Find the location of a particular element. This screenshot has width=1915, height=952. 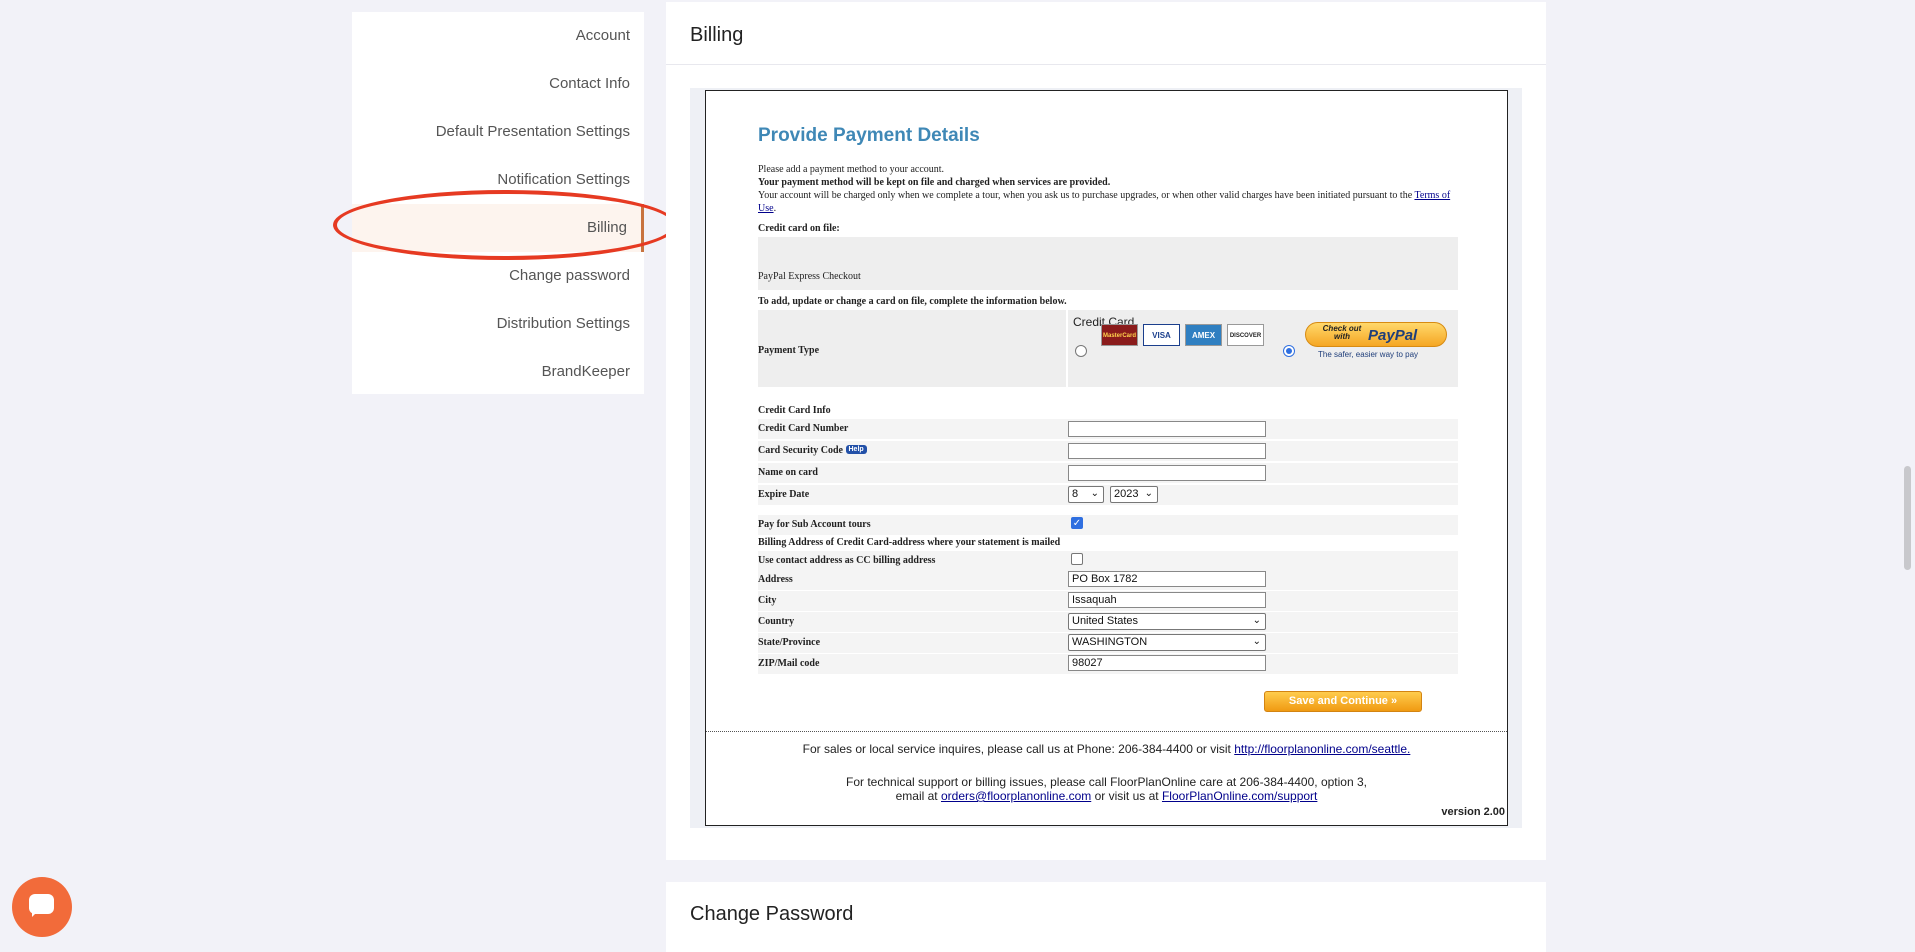

amex-logo-icon: AMEX is located at coordinates (1203, 335).